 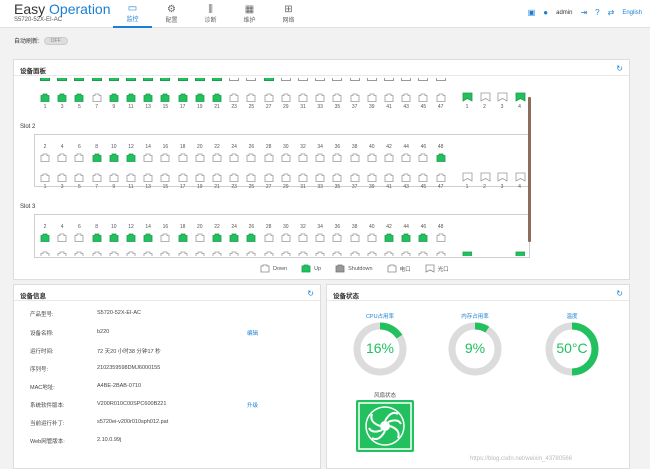 What do you see at coordinates (132, 14) in the screenshot?
I see `nav-monitor: ▭ 监控` at bounding box center [132, 14].